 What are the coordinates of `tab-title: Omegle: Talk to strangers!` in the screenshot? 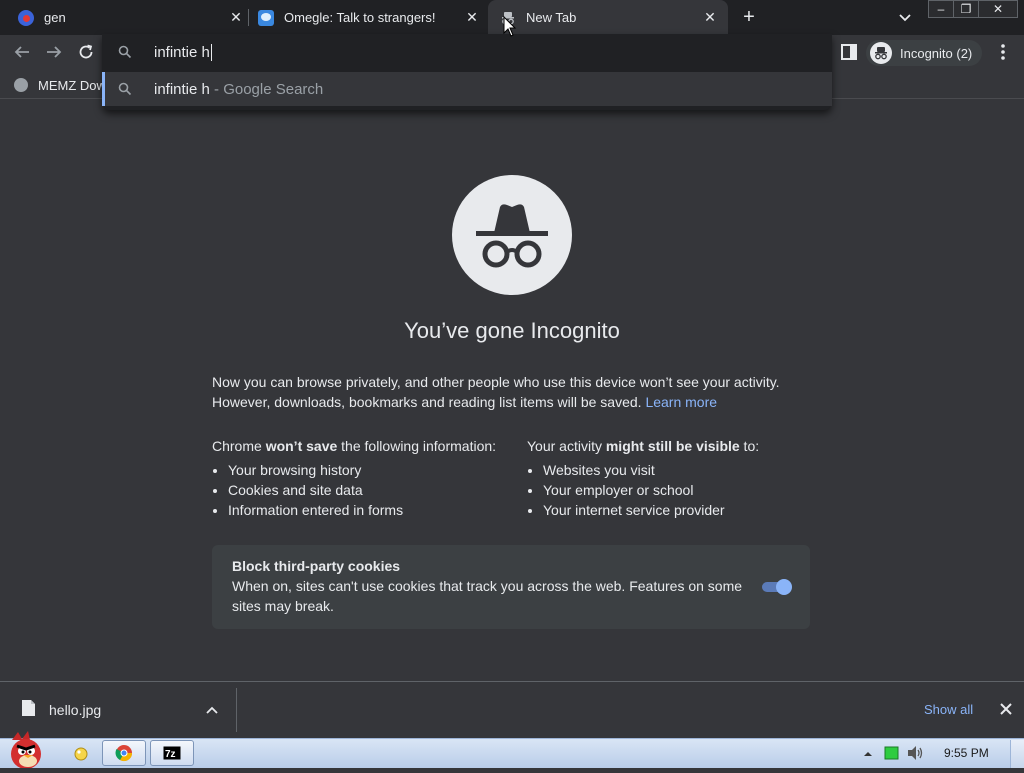 It's located at (360, 17).